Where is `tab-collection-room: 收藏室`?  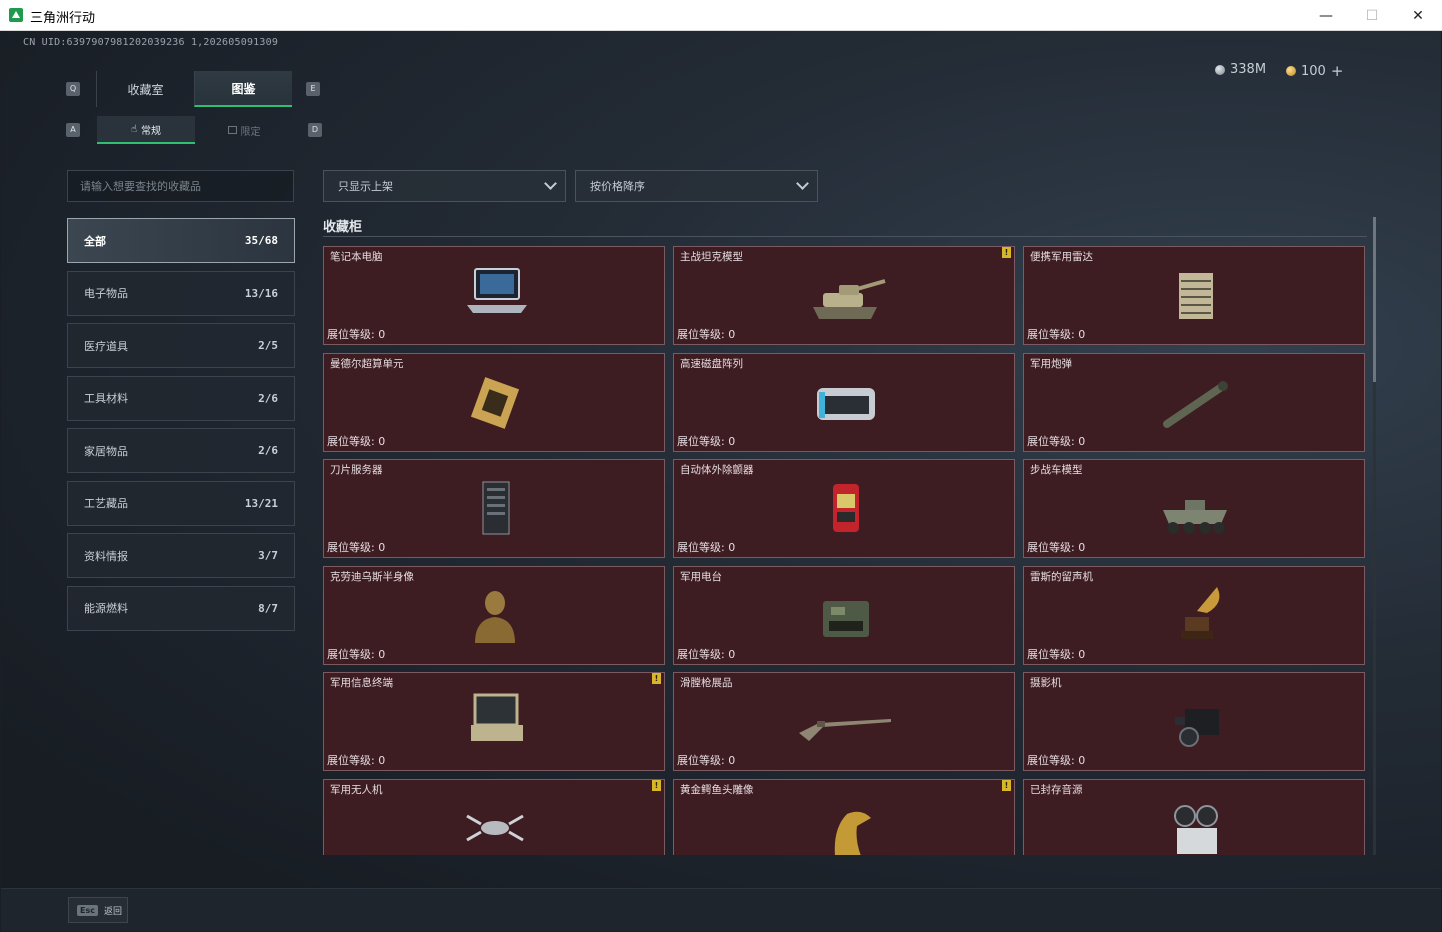 tab-collection-room: 收藏室 is located at coordinates (145, 89).